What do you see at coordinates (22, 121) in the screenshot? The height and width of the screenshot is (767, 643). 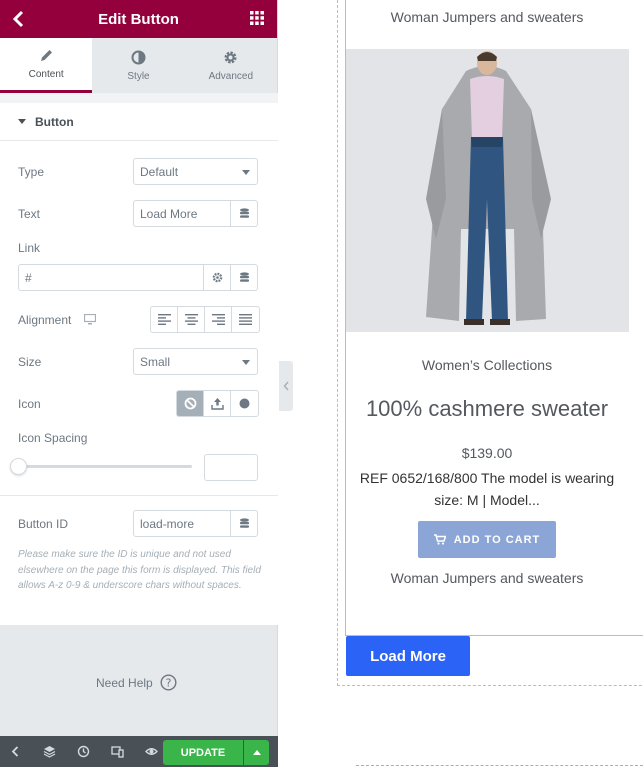 I see `caret-down-icon` at bounding box center [22, 121].